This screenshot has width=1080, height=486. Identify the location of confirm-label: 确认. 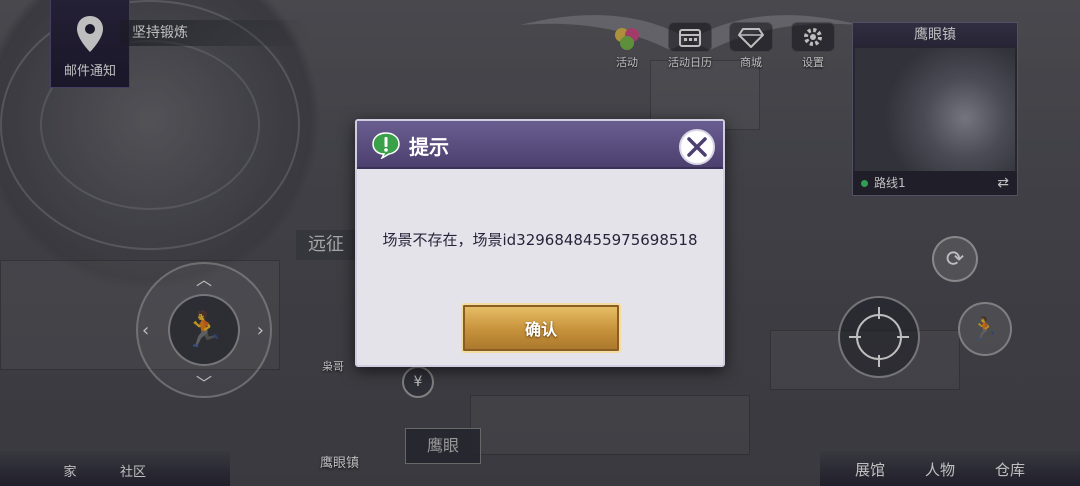
(540, 329).